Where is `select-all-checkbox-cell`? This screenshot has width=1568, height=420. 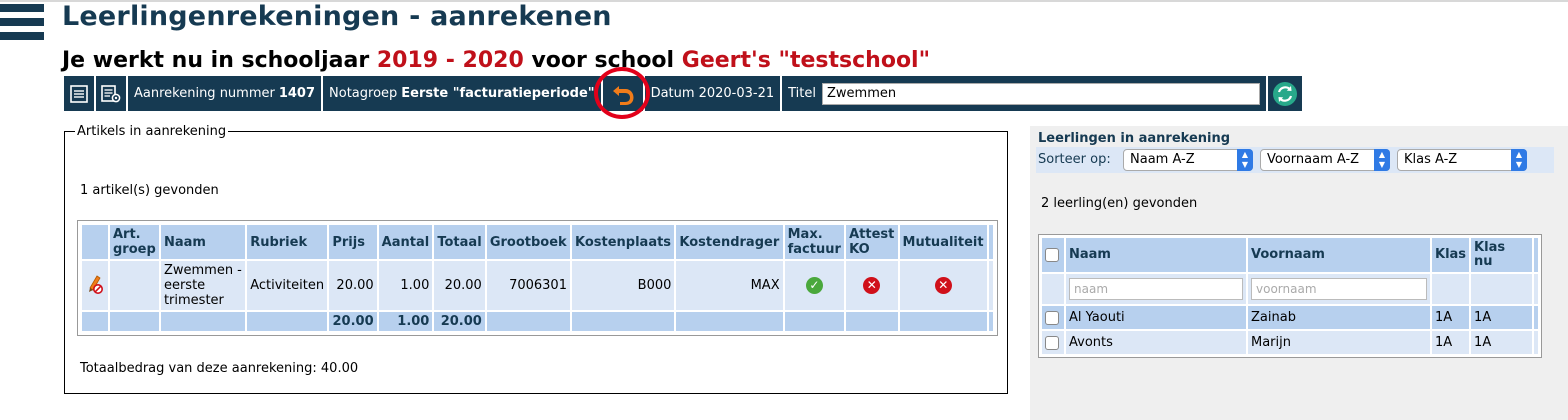 select-all-checkbox-cell is located at coordinates (1053, 255).